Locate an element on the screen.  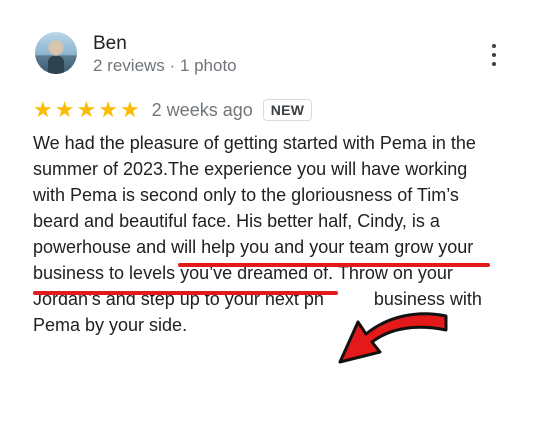
more-options-icon is located at coordinates (494, 55).